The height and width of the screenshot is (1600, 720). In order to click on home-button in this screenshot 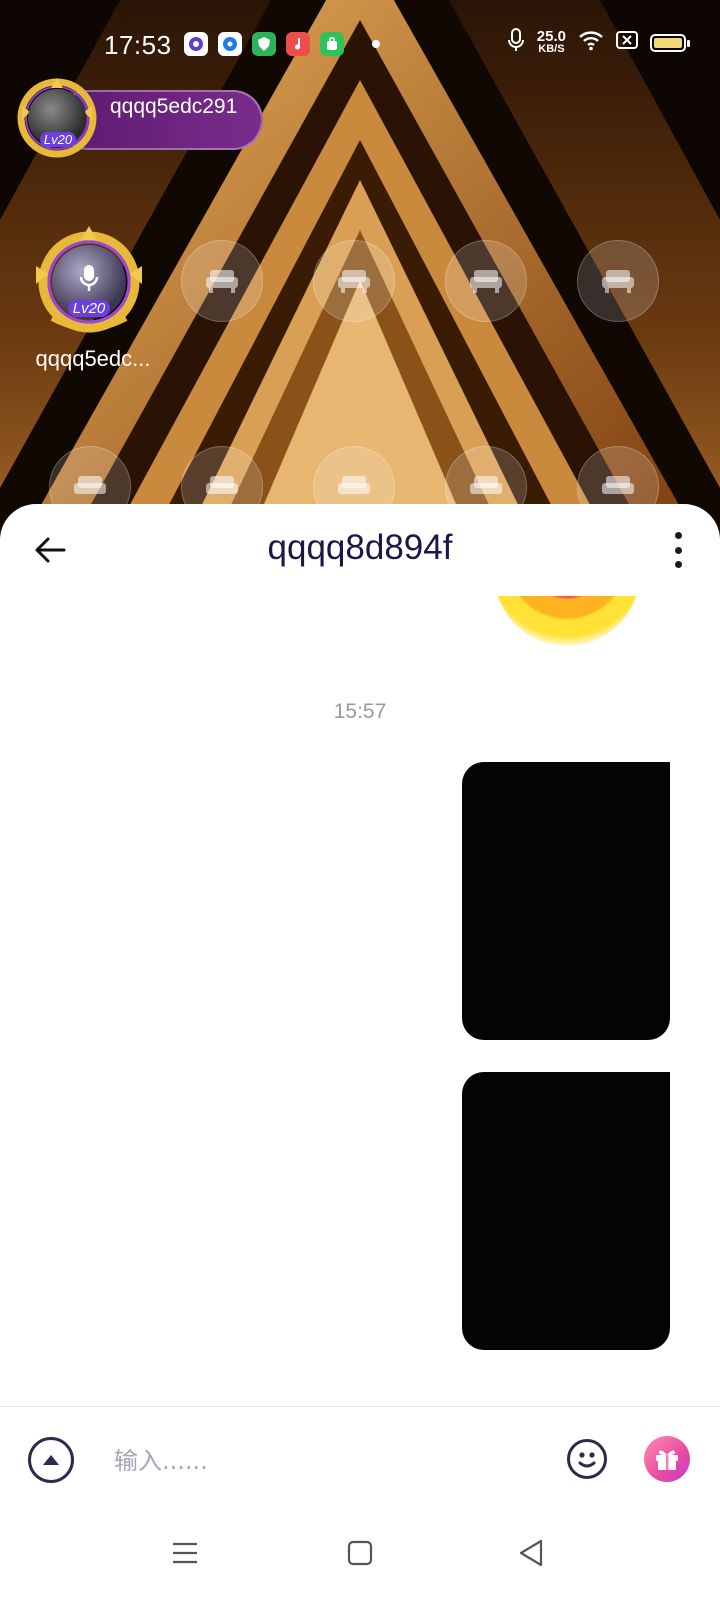, I will do `click(360, 1553)`.